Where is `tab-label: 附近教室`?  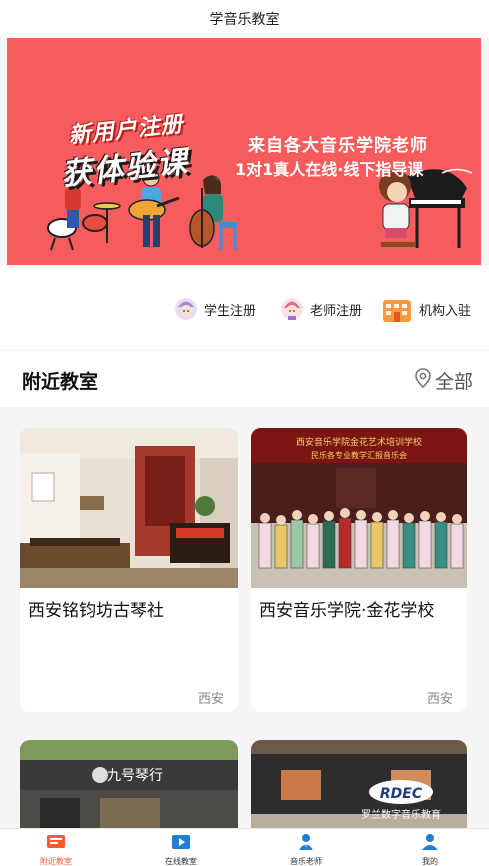 tab-label: 附近教室 is located at coordinates (56, 861).